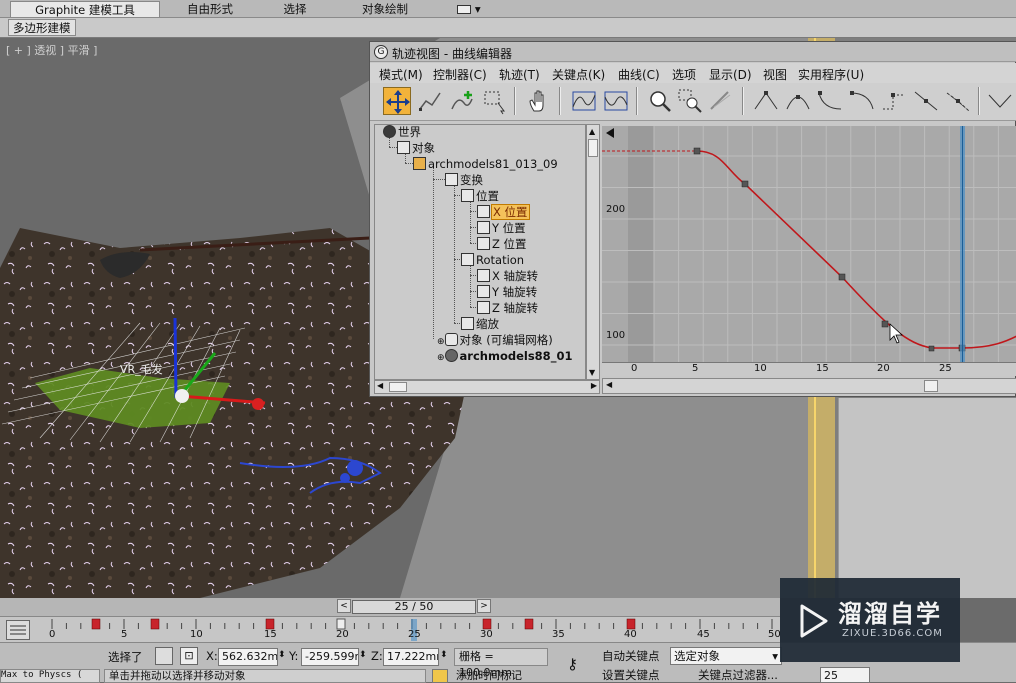  Describe the element at coordinates (693, 52) in the screenshot. I see `trackview-titlebar: G 轨迹视图 - 曲线编辑器` at that location.